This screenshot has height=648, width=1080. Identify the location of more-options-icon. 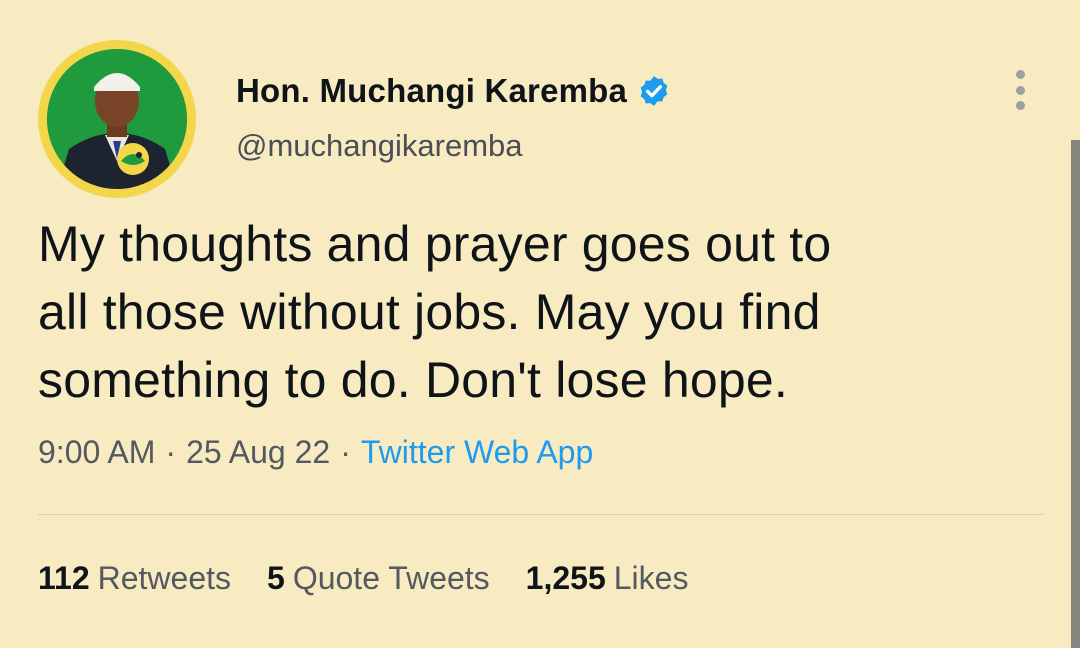
(1020, 90).